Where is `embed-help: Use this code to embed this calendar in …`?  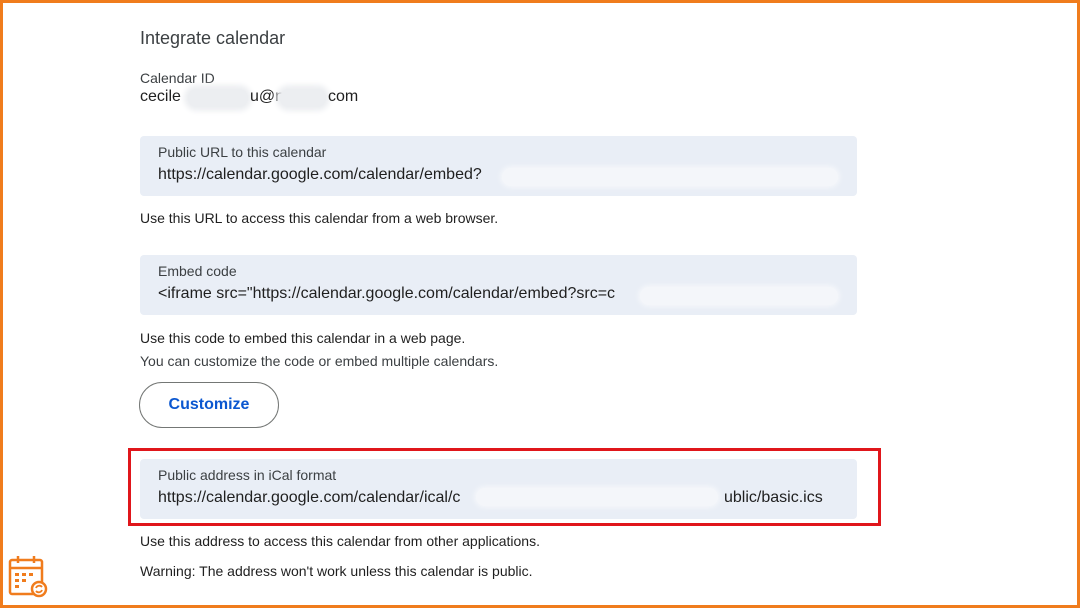 embed-help: Use this code to embed this calendar in … is located at coordinates (303, 338).